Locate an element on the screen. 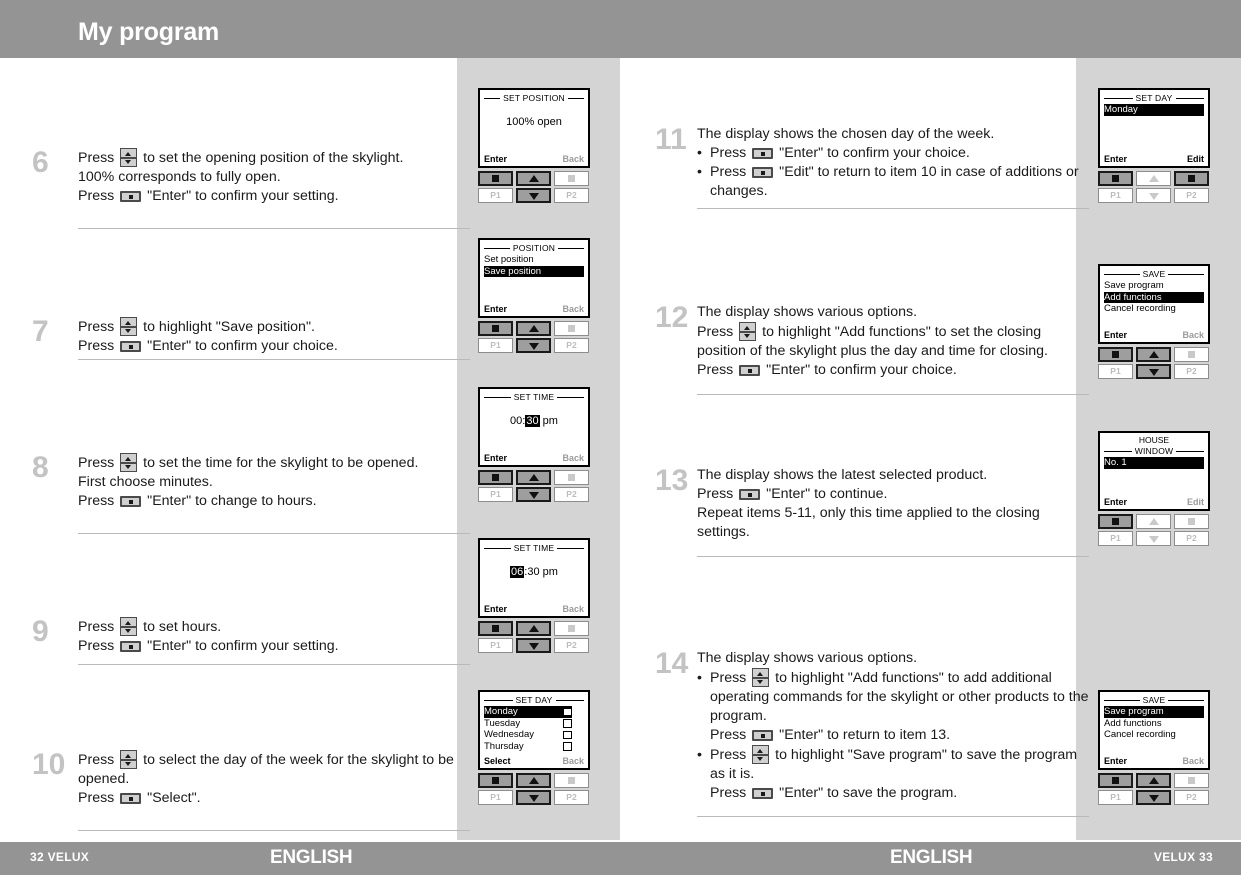 The image size is (1241, 875). step-number: 9 is located at coordinates (40, 631).